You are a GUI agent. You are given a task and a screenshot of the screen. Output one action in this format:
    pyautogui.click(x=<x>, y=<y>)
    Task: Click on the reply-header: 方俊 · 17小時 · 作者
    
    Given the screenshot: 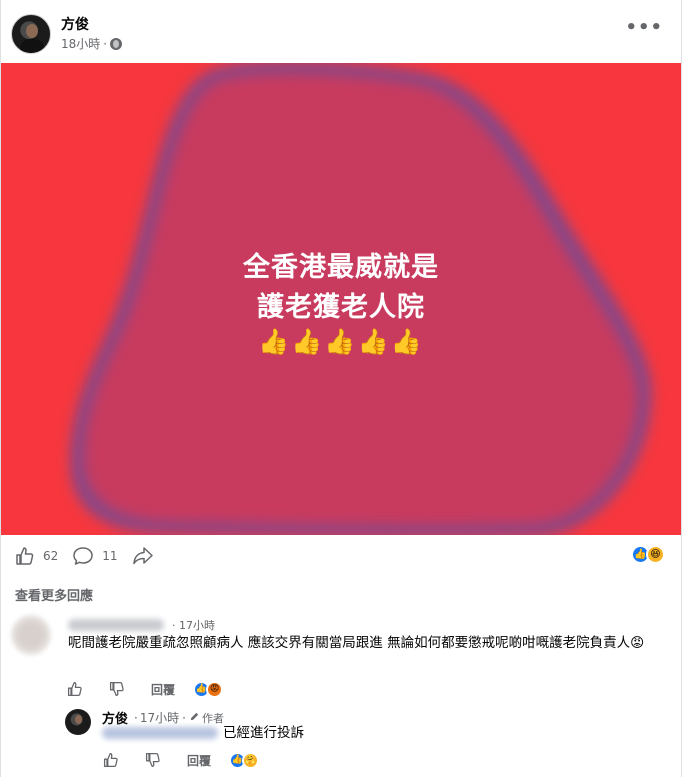 What is the action you would take?
    pyautogui.click(x=163, y=718)
    